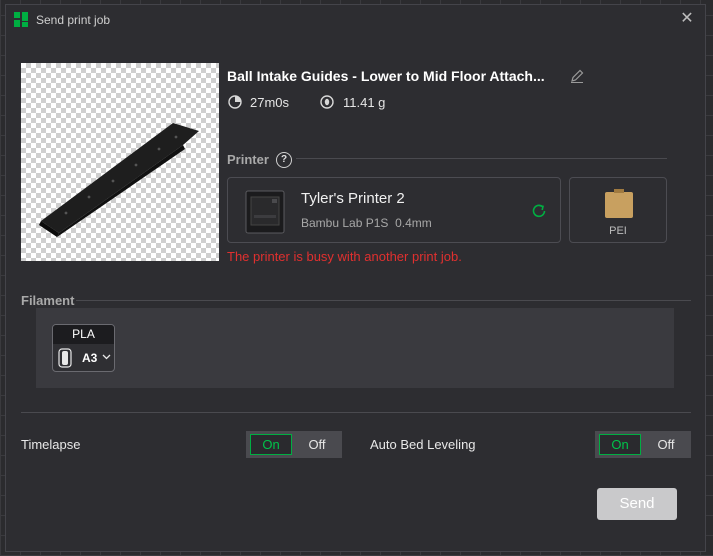 The image size is (713, 556). What do you see at coordinates (413, 223) in the screenshot?
I see `printer-nozzle: 0.4mm` at bounding box center [413, 223].